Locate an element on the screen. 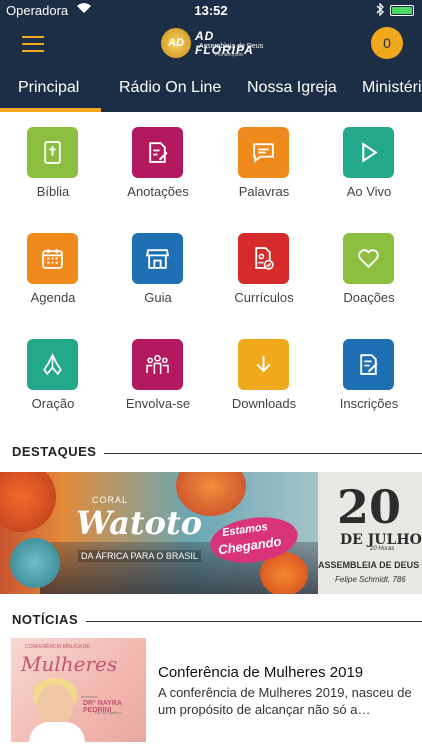  calendar-icon is located at coordinates (52, 258).